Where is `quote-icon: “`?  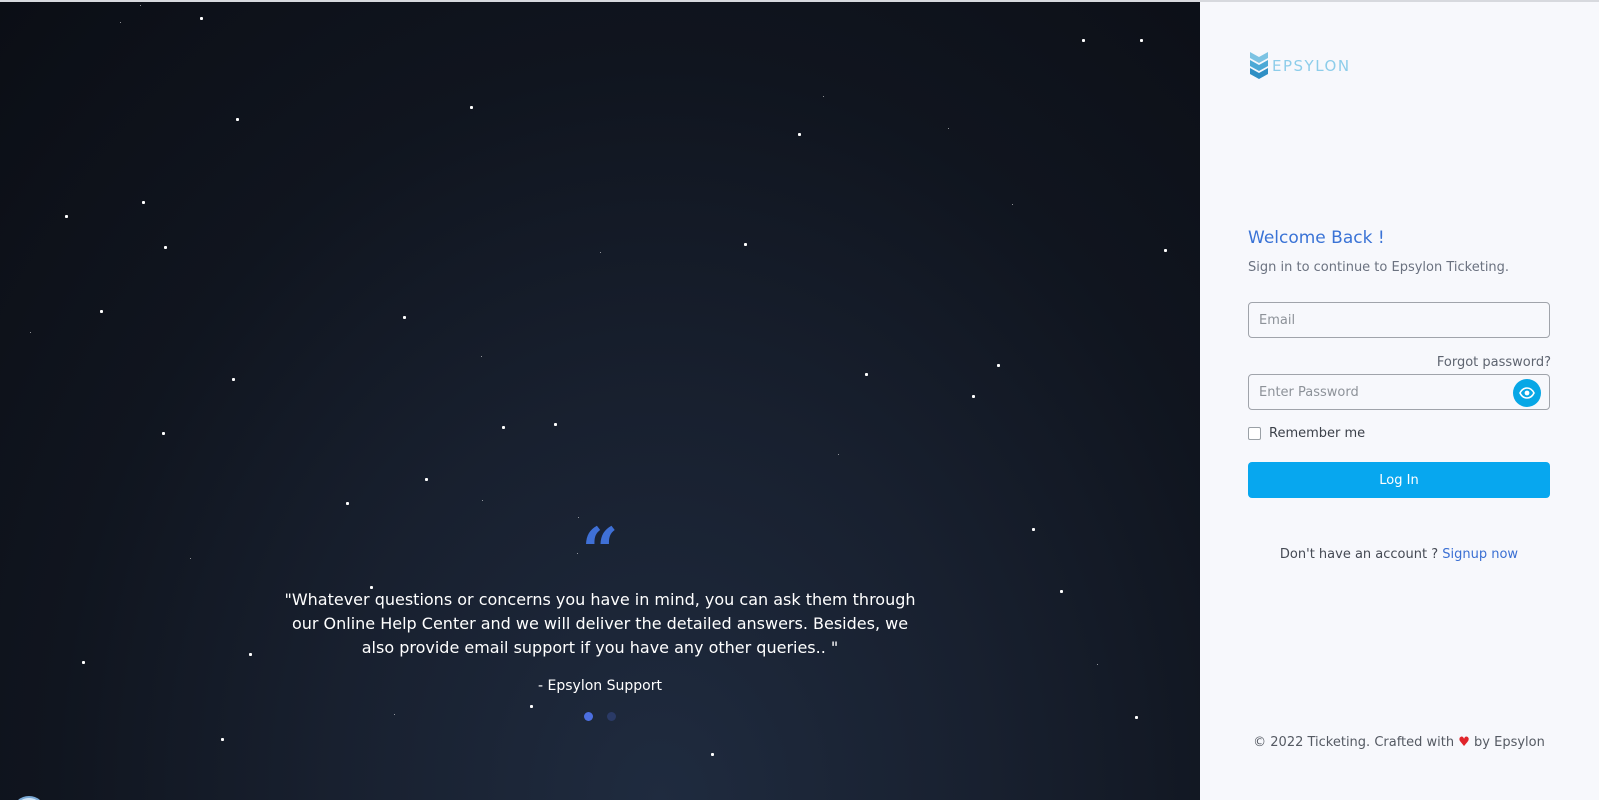
quote-icon: “ is located at coordinates (600, 551).